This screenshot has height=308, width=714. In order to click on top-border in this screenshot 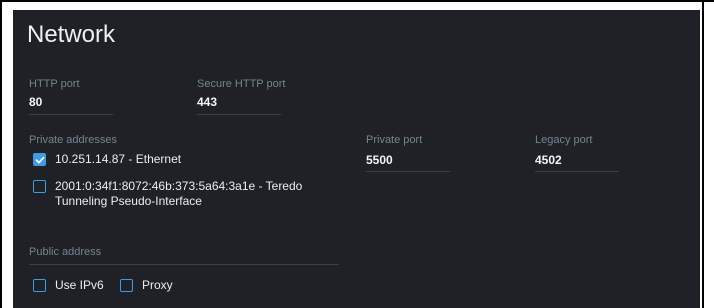, I will do `click(357, 1)`.